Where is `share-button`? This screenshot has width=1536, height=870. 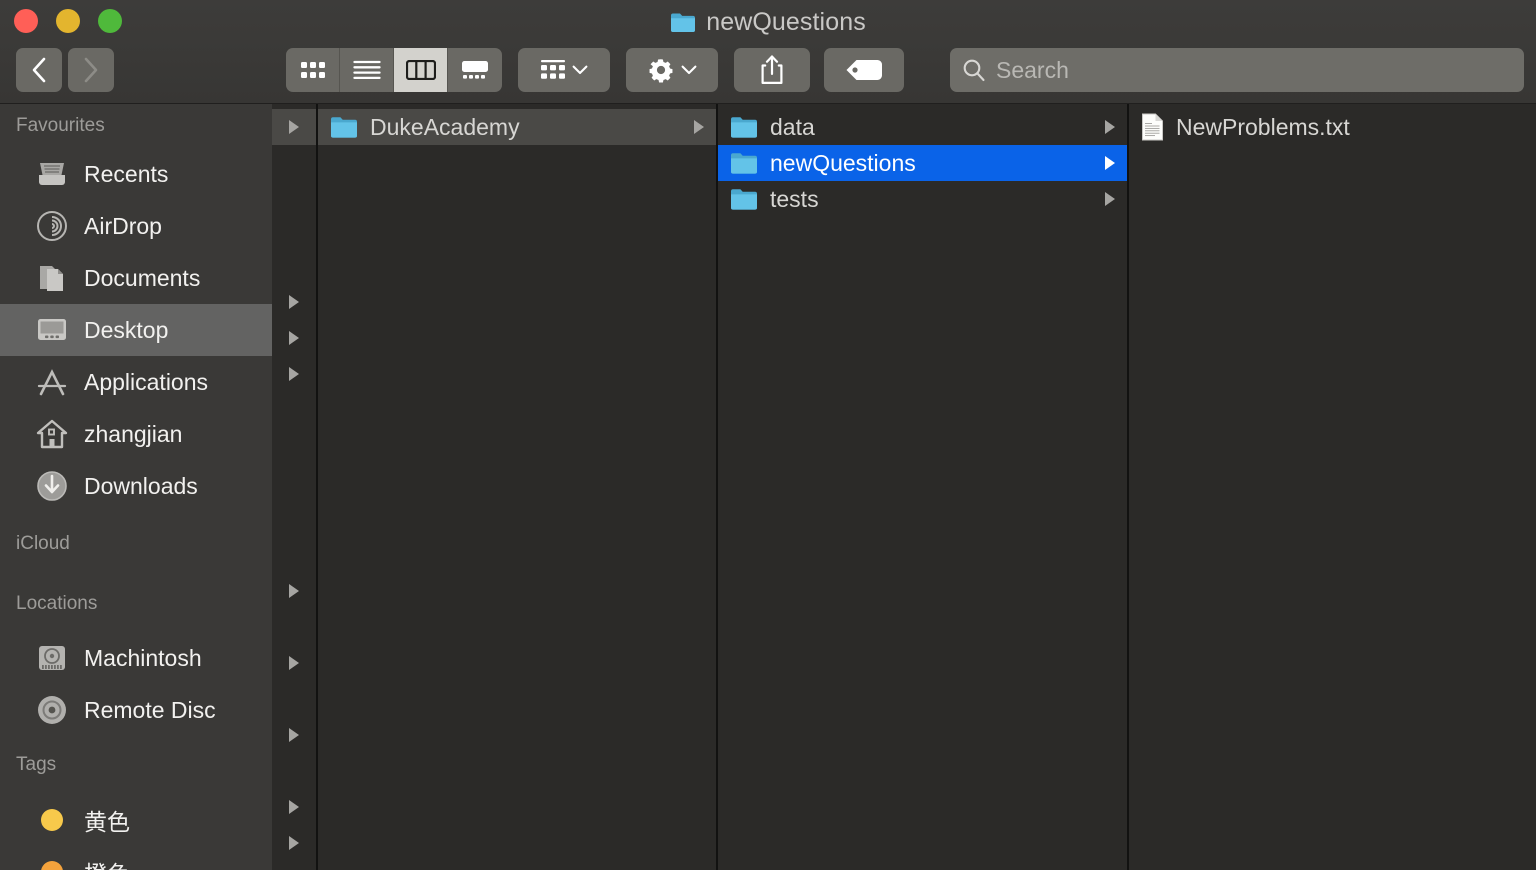 share-button is located at coordinates (772, 70).